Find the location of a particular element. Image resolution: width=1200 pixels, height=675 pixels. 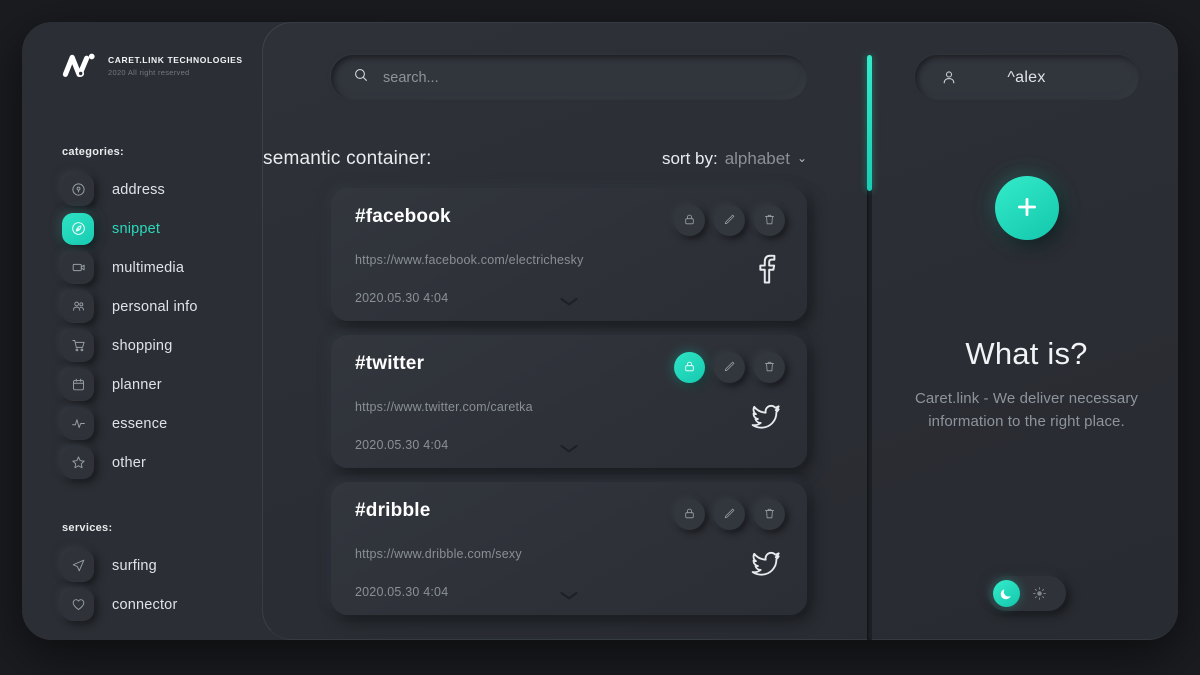

card-url: https://www.facebook.com/electrichesky is located at coordinates (469, 260).